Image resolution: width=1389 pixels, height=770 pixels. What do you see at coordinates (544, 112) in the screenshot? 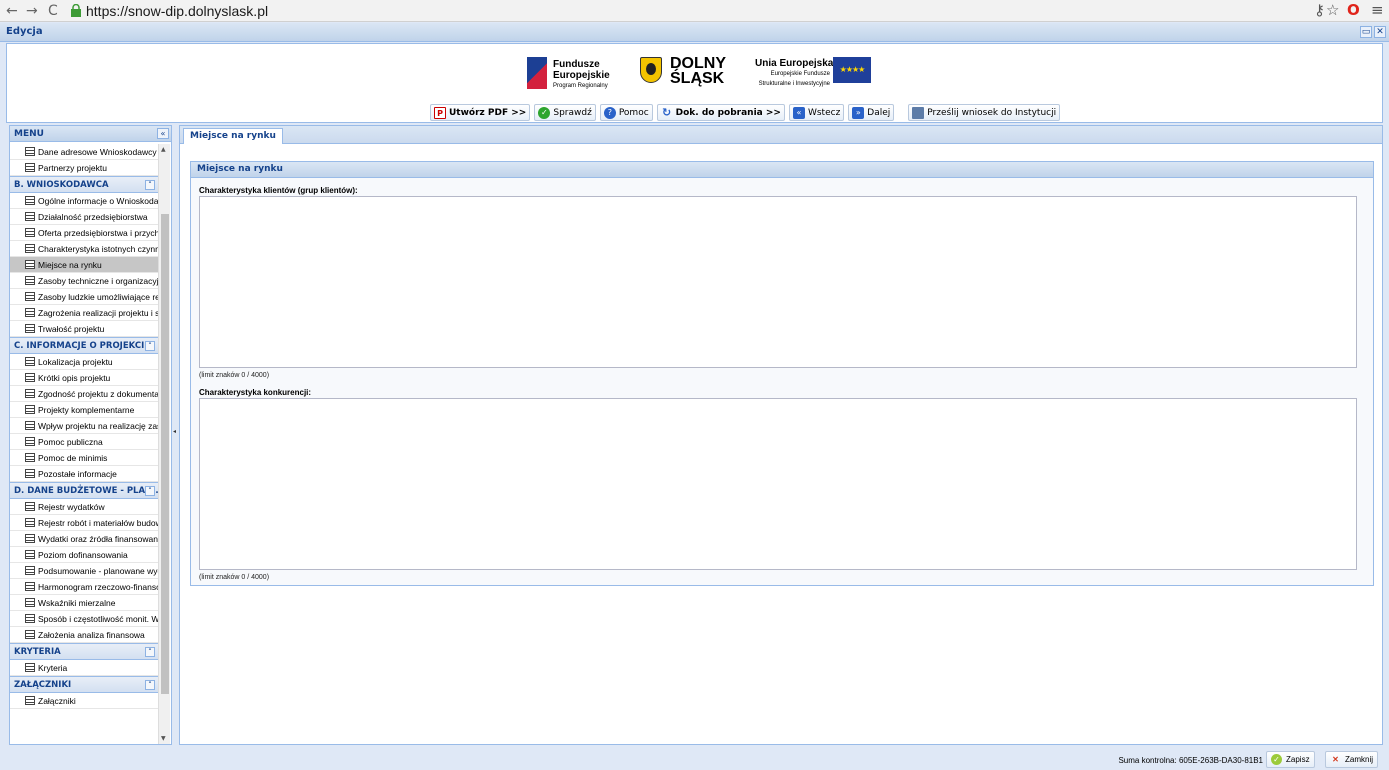
I see `check-icon: ✓` at bounding box center [544, 112].